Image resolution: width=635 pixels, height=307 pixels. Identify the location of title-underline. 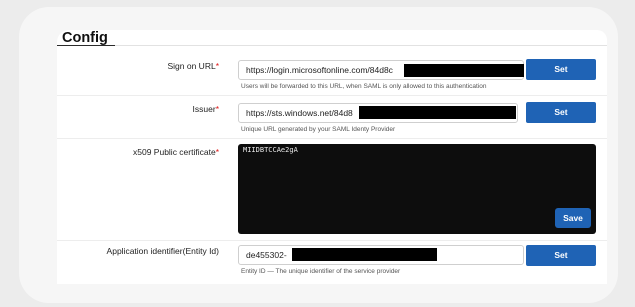
(86, 45).